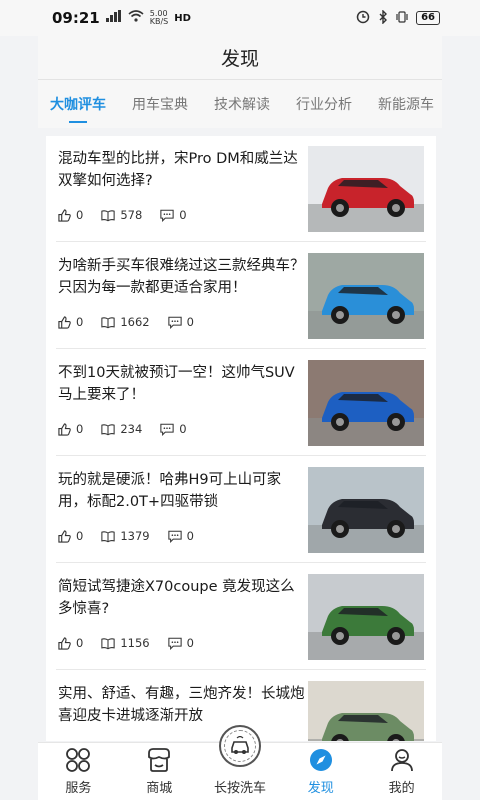  Describe the element at coordinates (76, 18) in the screenshot. I see `clock: 09:21` at that location.